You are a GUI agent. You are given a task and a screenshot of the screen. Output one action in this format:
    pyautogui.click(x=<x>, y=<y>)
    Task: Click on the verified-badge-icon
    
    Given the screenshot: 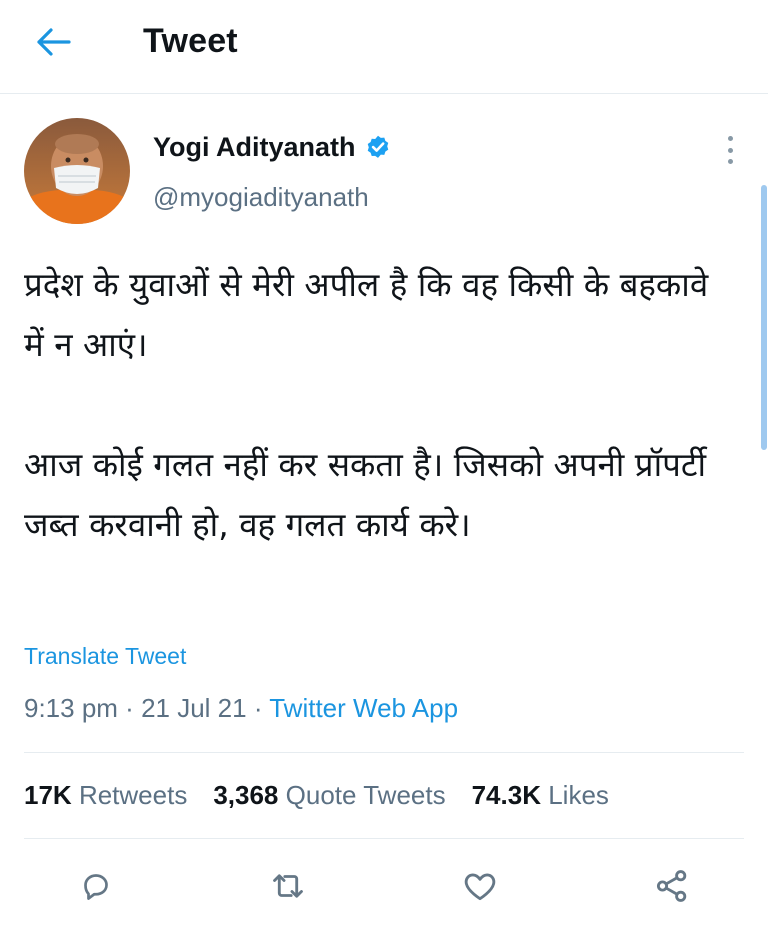 What is the action you would take?
    pyautogui.click(x=377, y=146)
    